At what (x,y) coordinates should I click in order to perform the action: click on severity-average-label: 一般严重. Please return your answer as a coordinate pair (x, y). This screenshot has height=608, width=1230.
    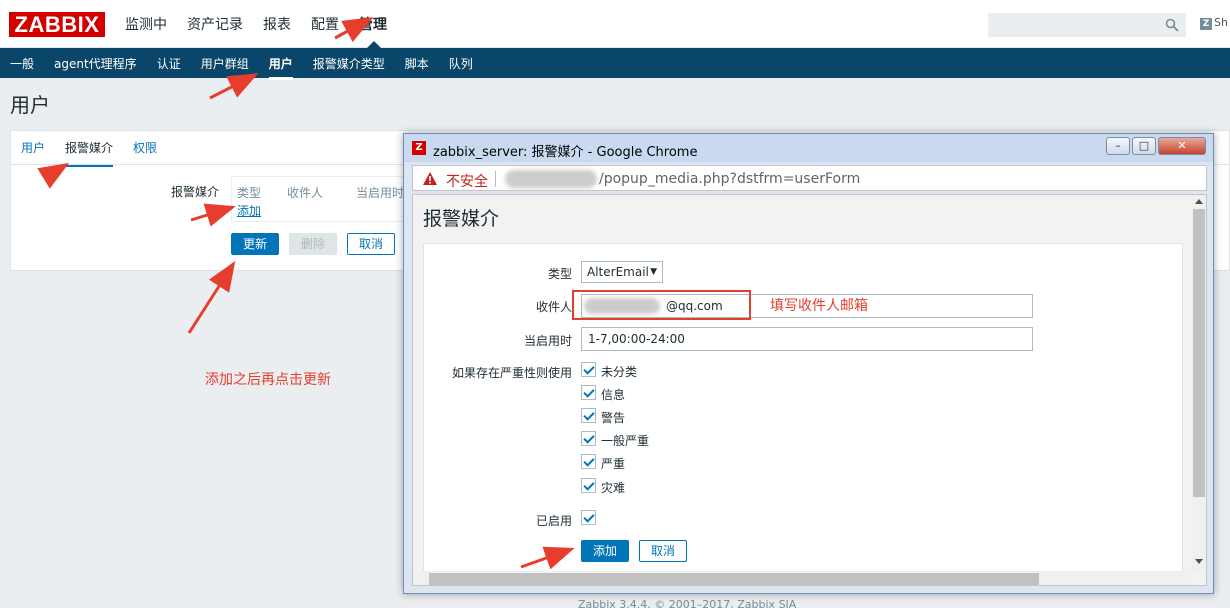
    Looking at the image, I should click on (625, 441).